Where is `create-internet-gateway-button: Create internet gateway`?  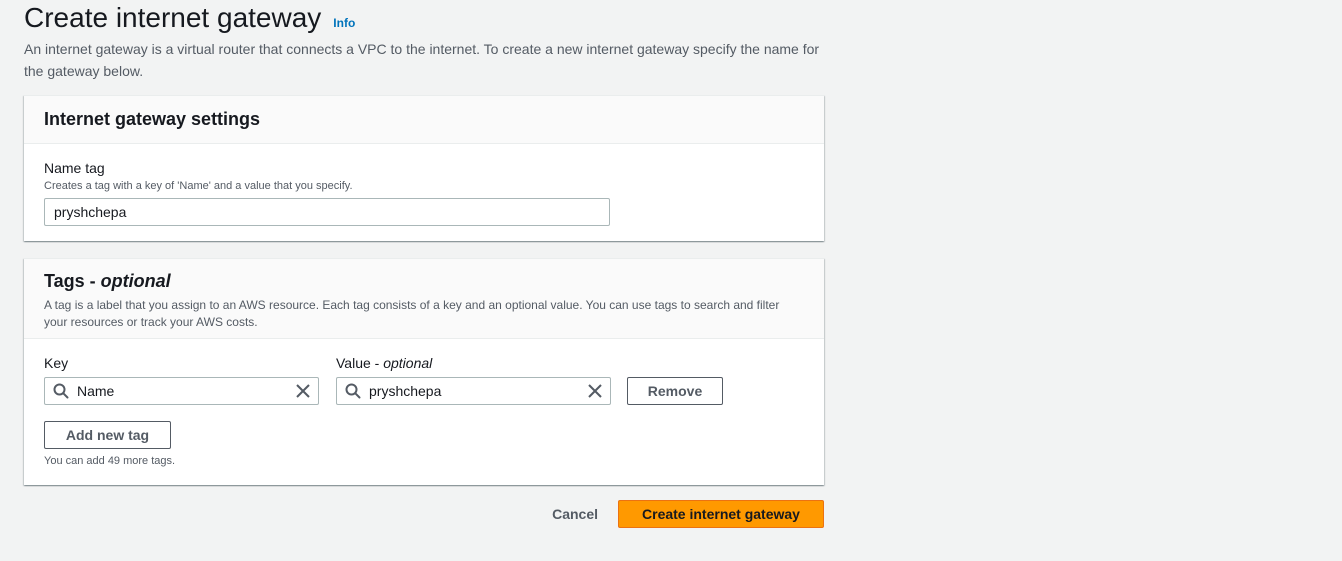 create-internet-gateway-button: Create internet gateway is located at coordinates (721, 514).